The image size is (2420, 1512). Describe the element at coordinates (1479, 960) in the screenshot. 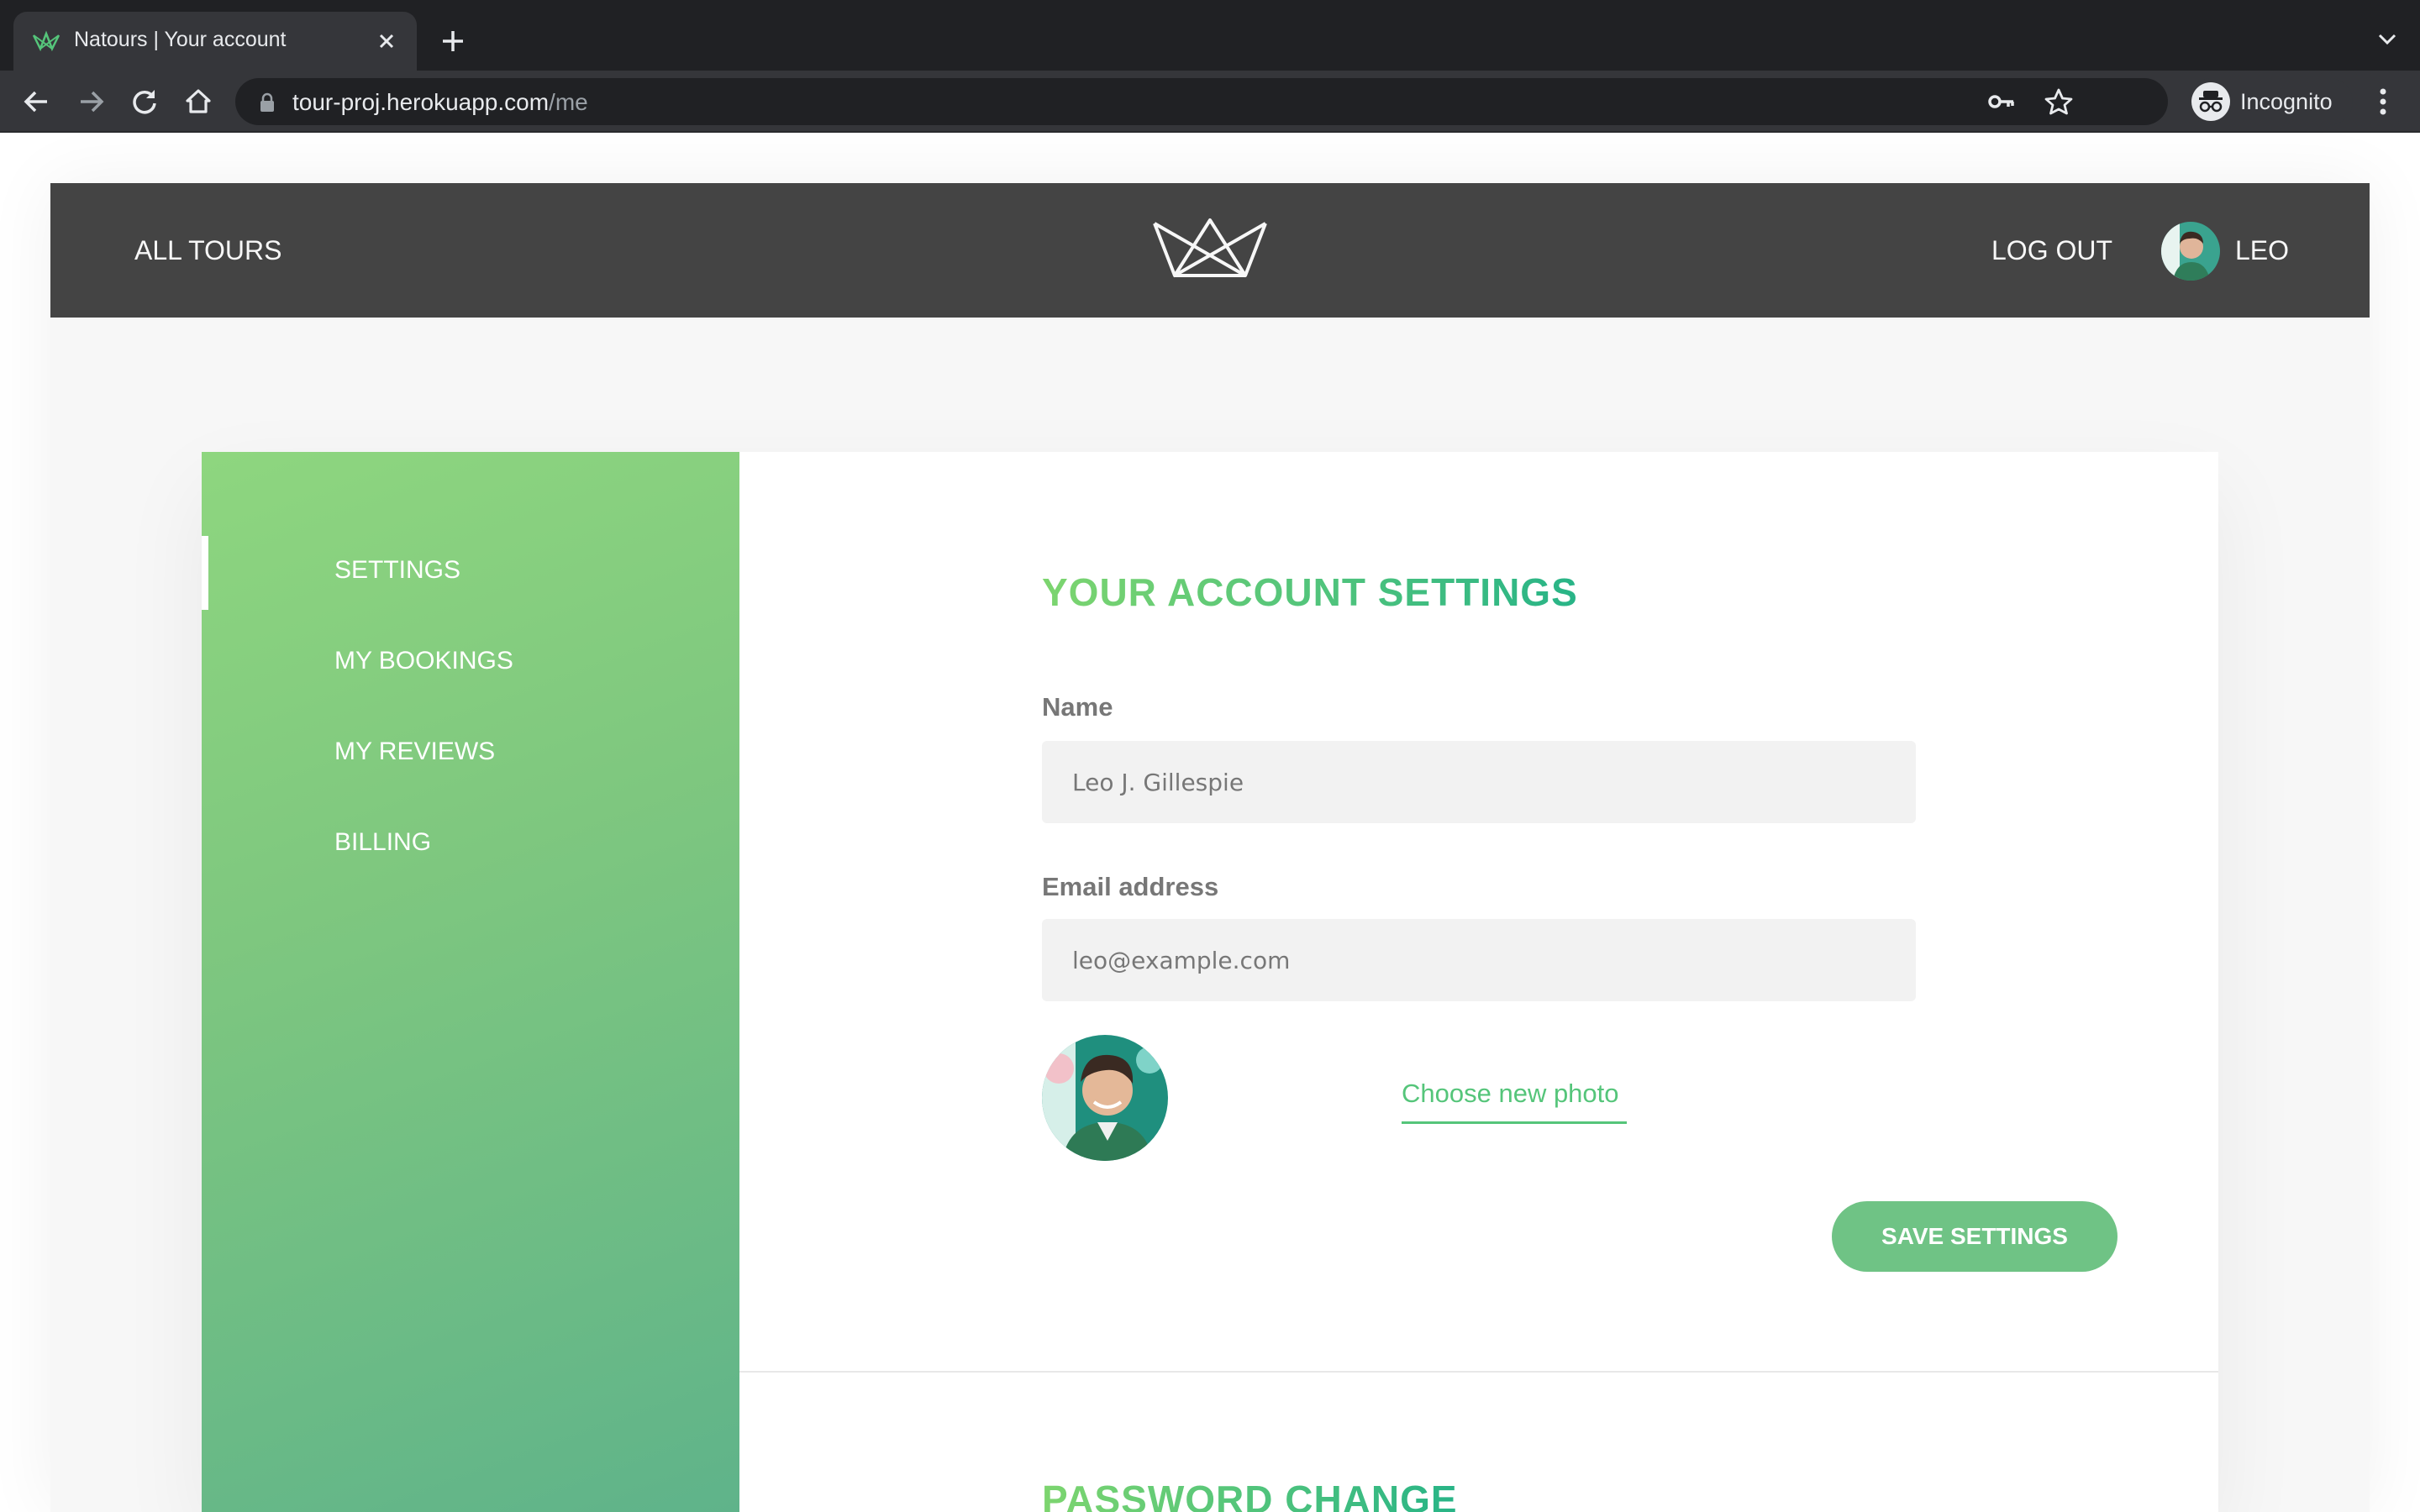

I see `email-field` at that location.